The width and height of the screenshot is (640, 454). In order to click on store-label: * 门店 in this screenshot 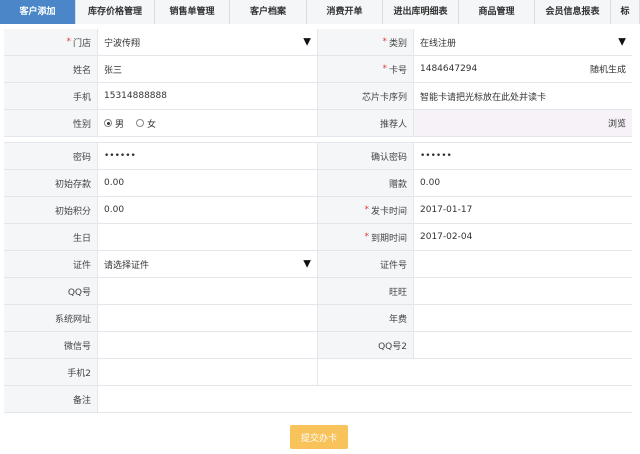, I will do `click(51, 42)`.